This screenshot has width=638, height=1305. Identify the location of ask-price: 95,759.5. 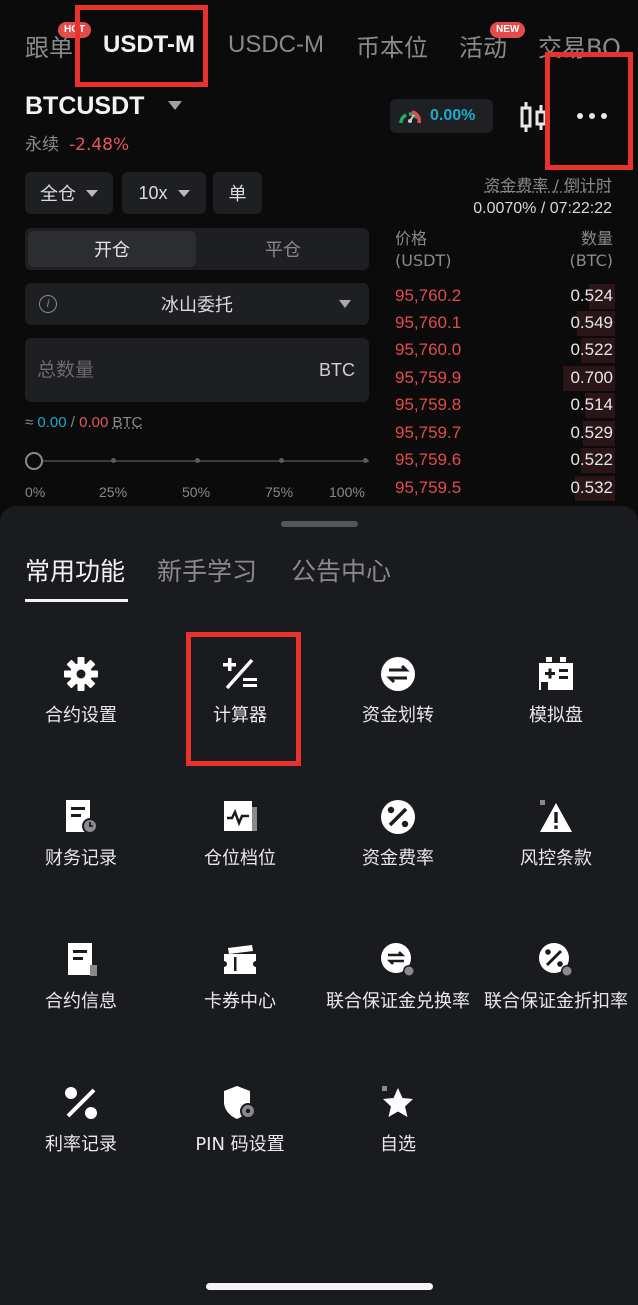
(428, 487).